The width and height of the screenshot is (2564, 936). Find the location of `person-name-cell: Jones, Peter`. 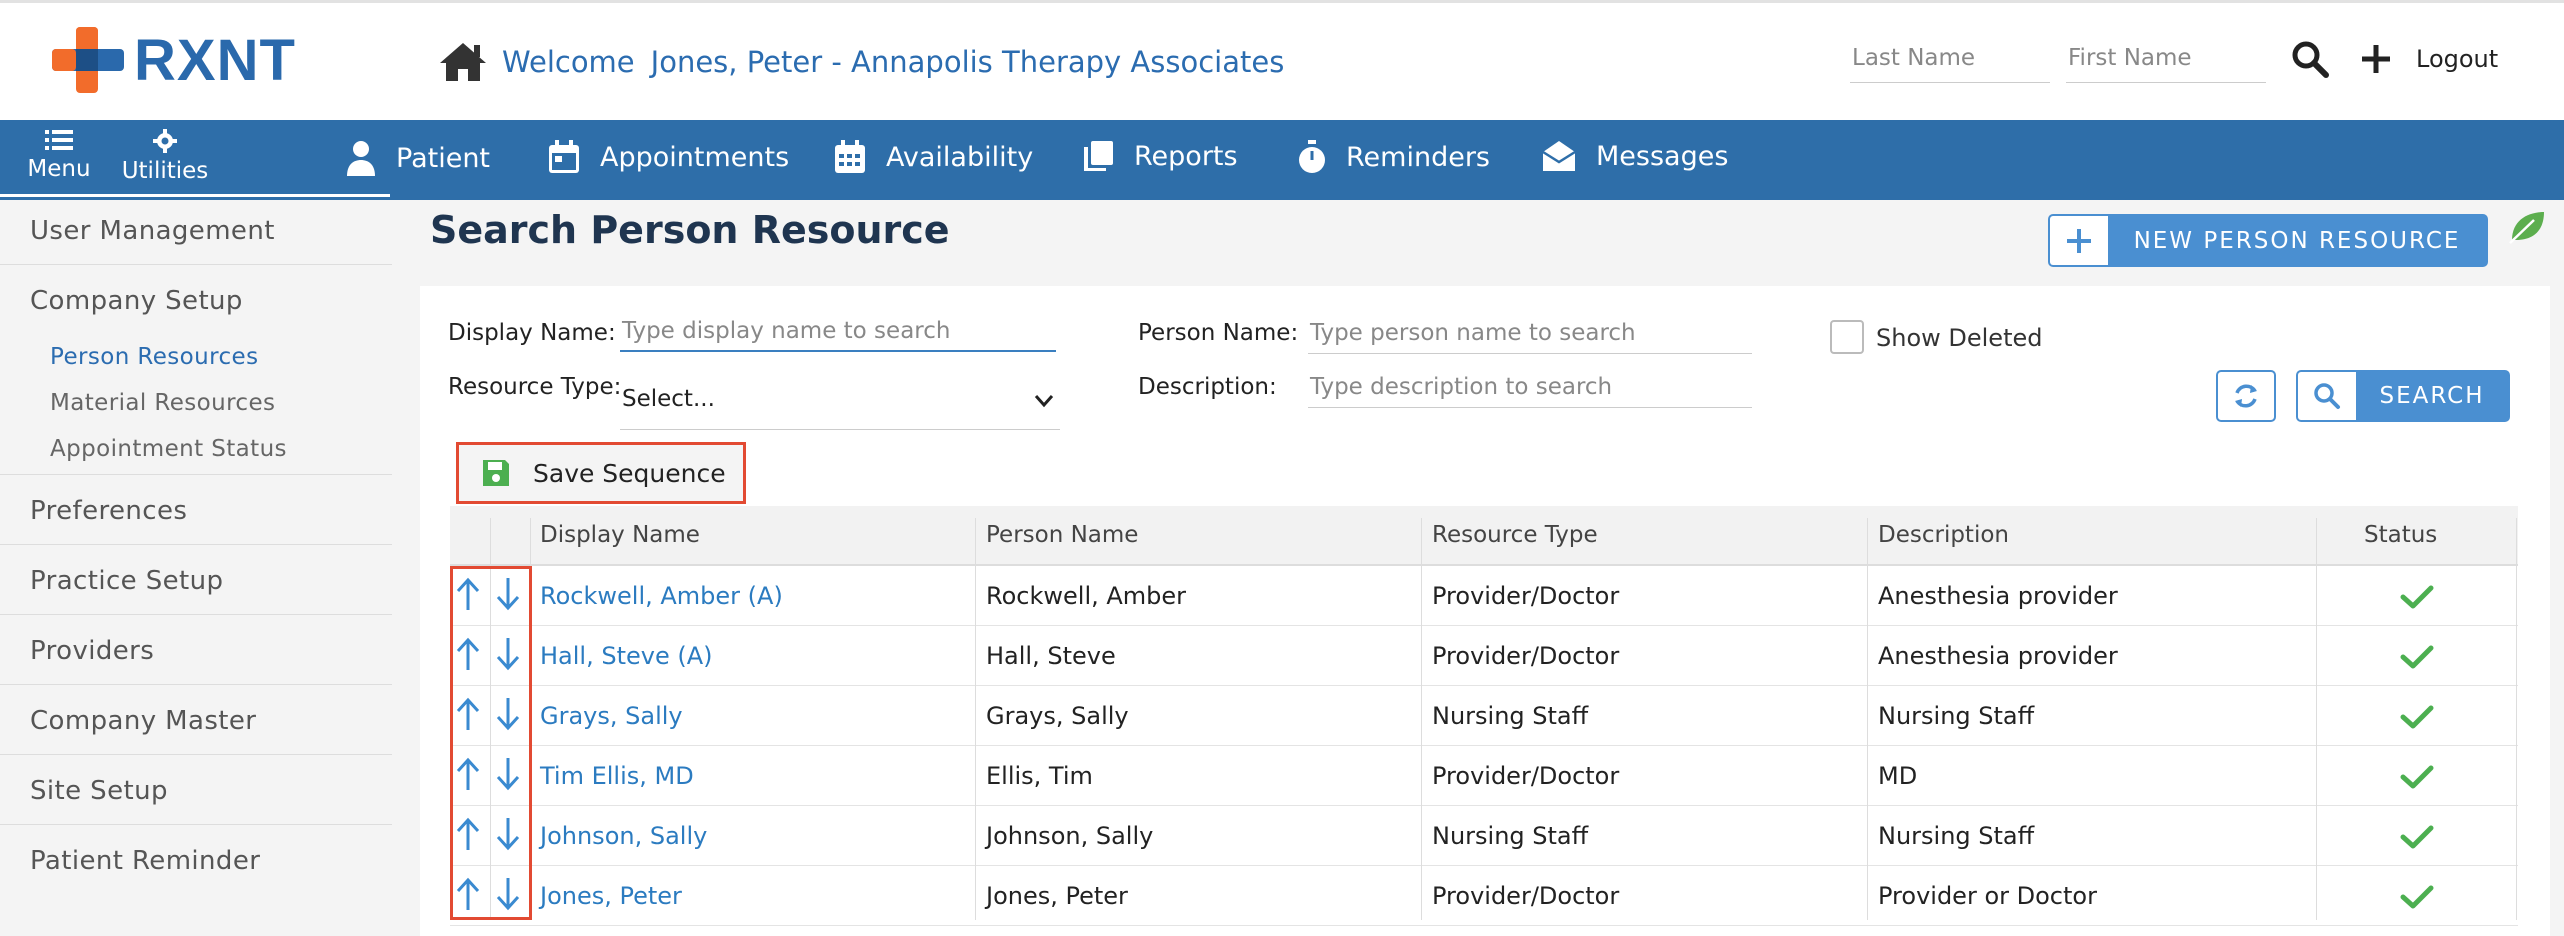

person-name-cell: Jones, Peter is located at coordinates (1057, 896).